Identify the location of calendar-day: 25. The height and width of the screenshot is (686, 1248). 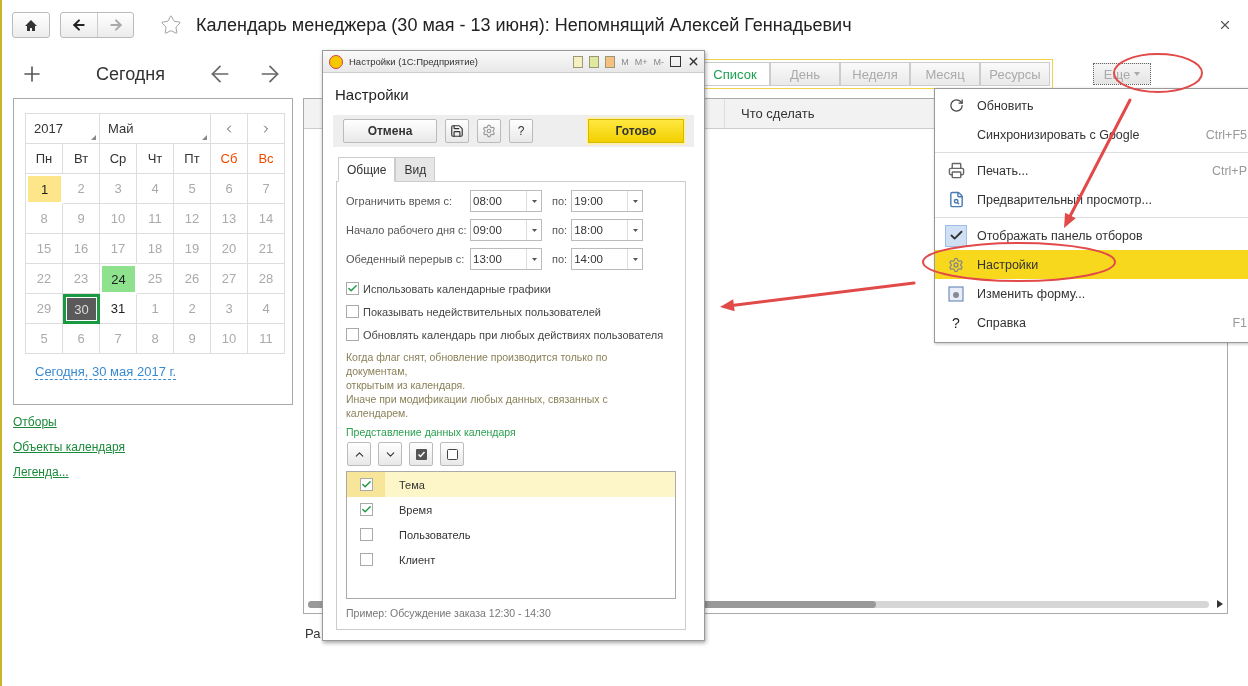
(155, 279).